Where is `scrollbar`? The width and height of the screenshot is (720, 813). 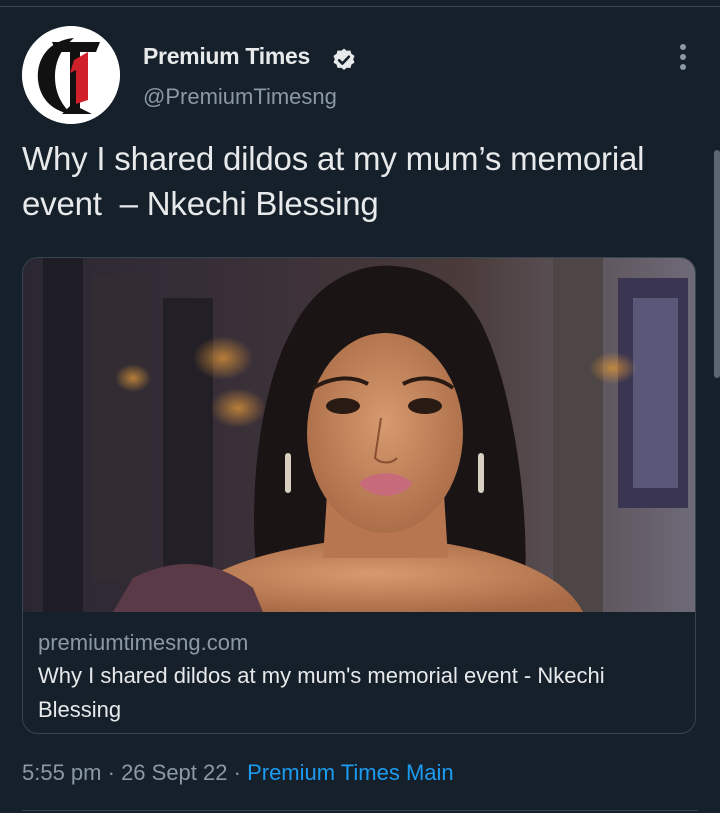 scrollbar is located at coordinates (717, 264).